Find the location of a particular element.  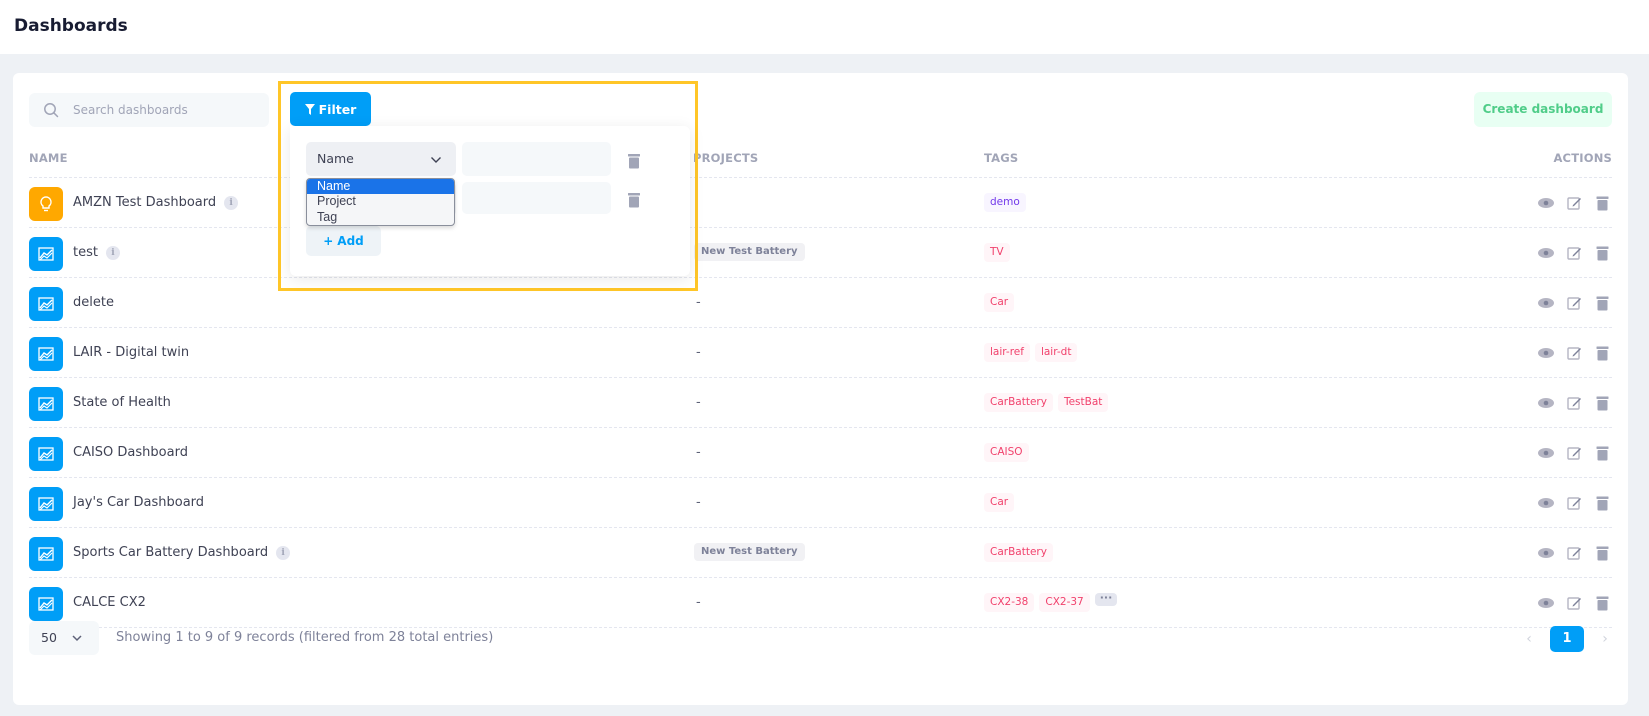

project-badge: New Test Battery is located at coordinates (749, 252).